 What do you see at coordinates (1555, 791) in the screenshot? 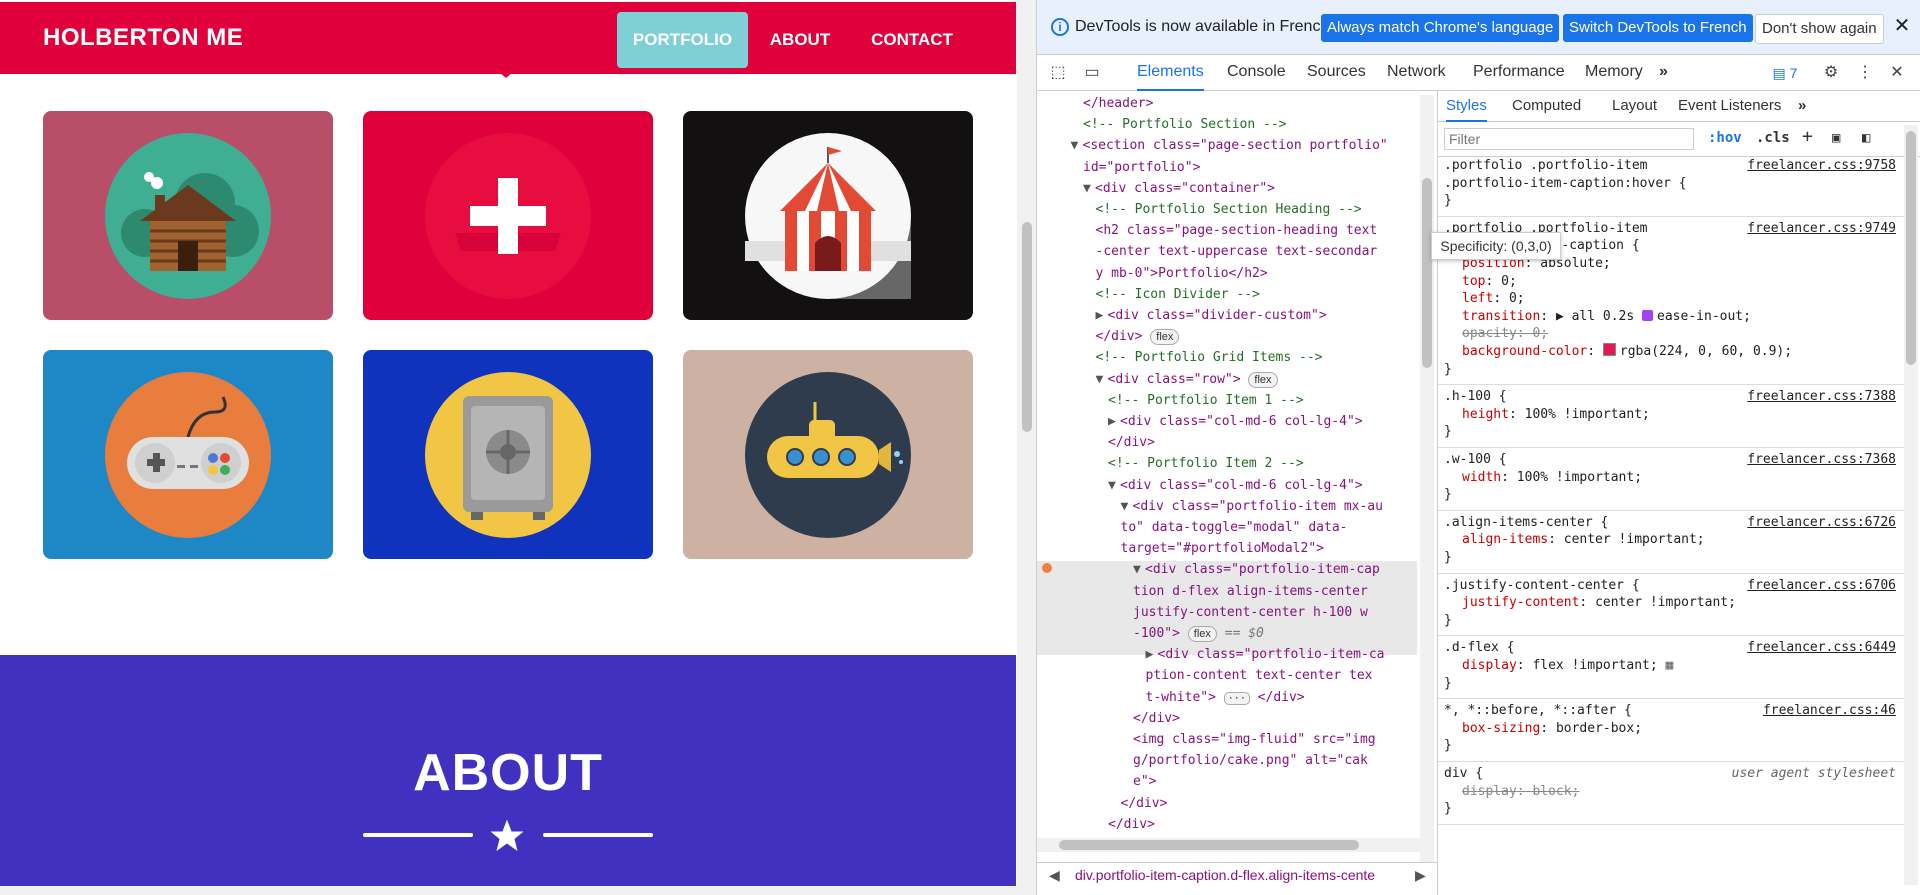
I see `css-property-value: block;` at bounding box center [1555, 791].